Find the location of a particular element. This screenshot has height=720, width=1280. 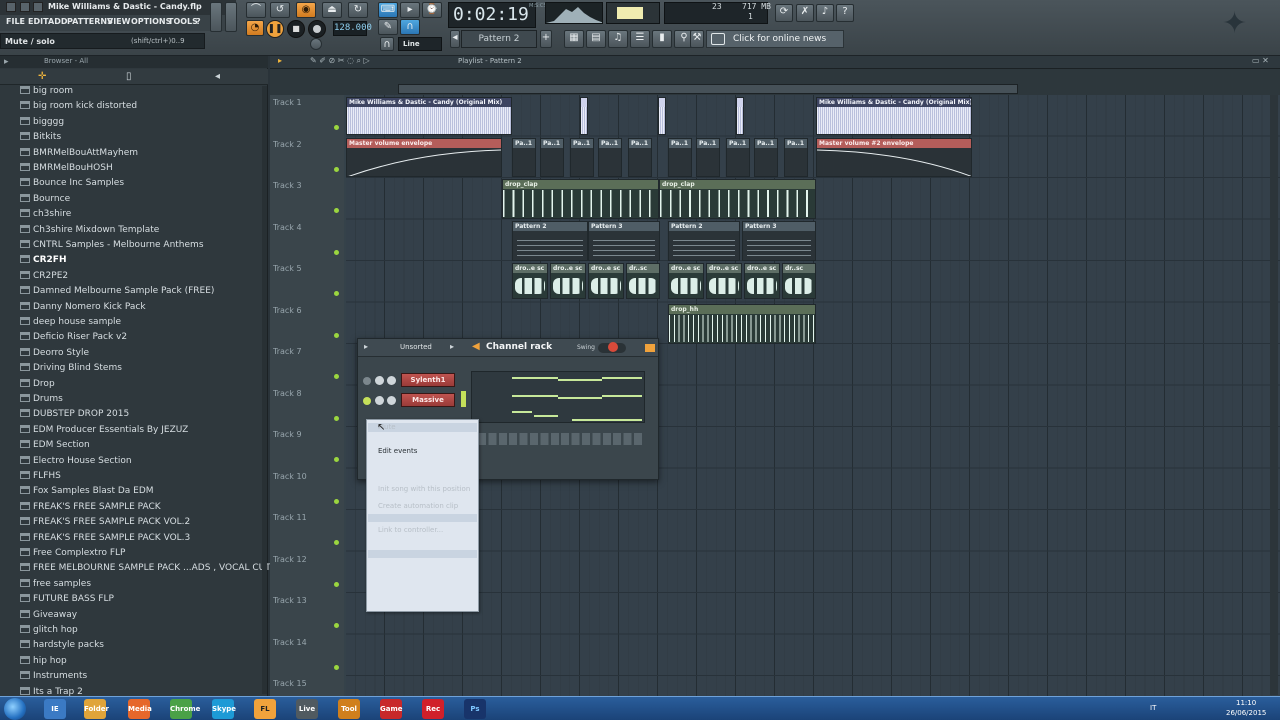

magnet-icon: ∩ is located at coordinates (410, 27).